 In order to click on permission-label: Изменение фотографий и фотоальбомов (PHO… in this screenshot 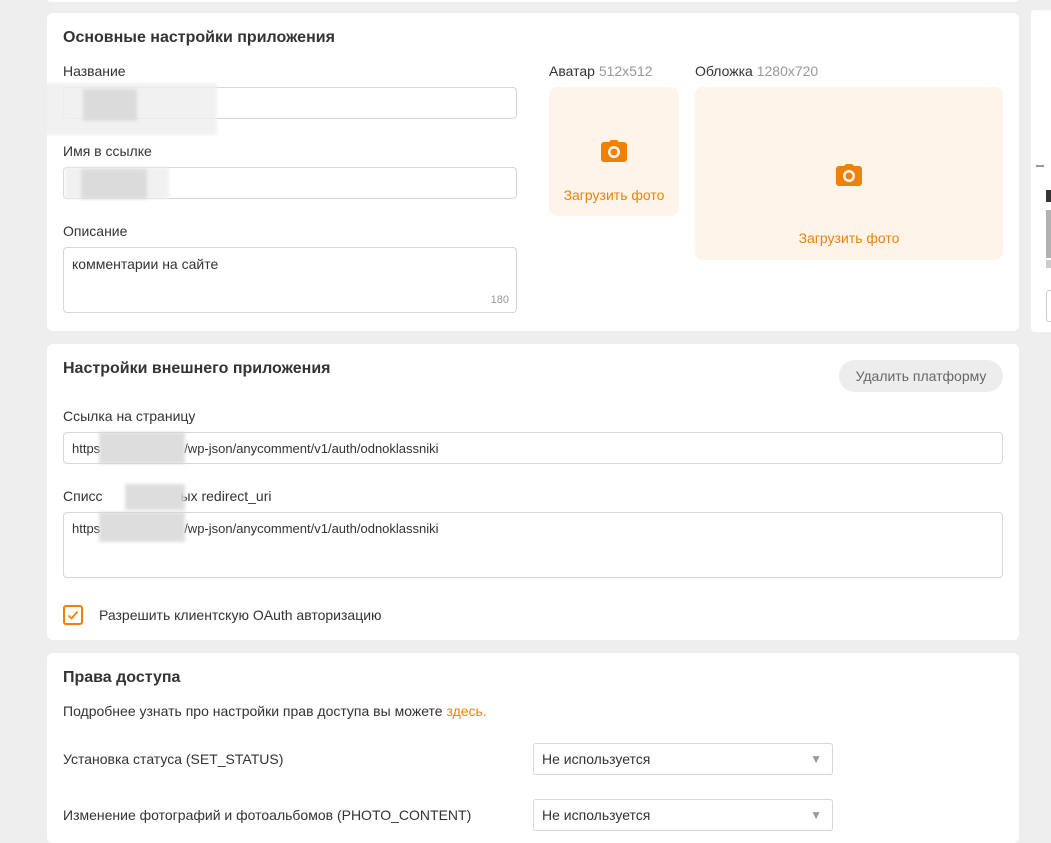, I will do `click(267, 815)`.